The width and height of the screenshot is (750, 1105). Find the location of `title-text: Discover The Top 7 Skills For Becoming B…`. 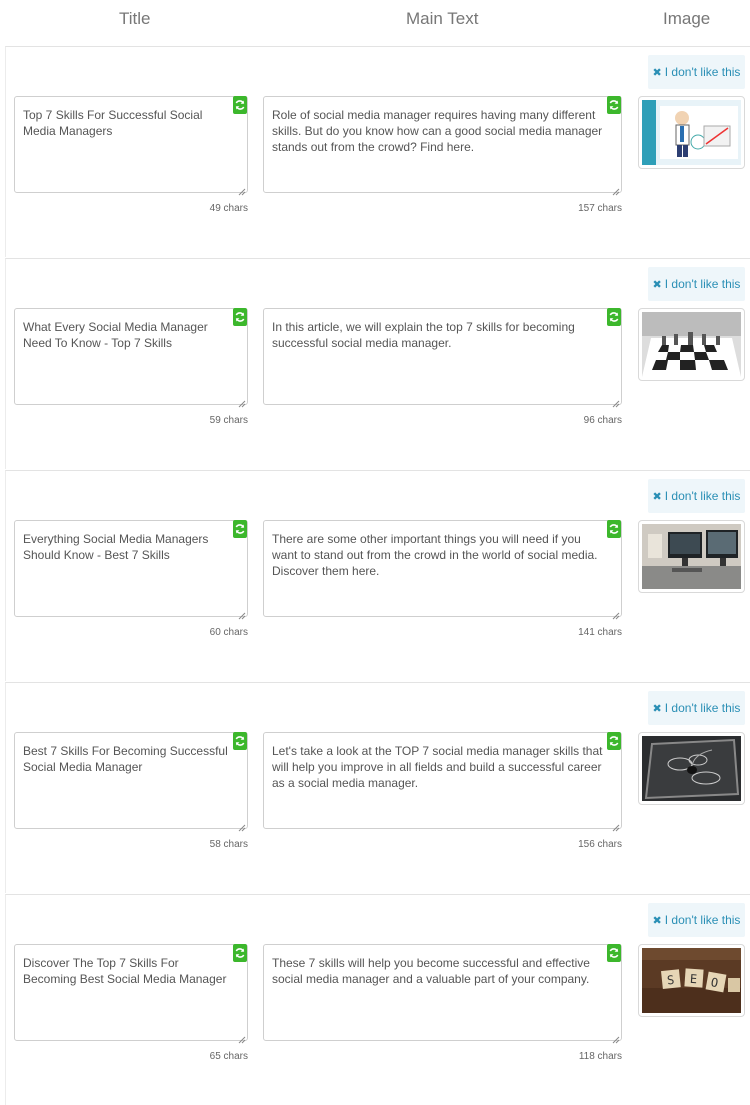

title-text: Discover The Top 7 Skills For Becoming B… is located at coordinates (125, 971).